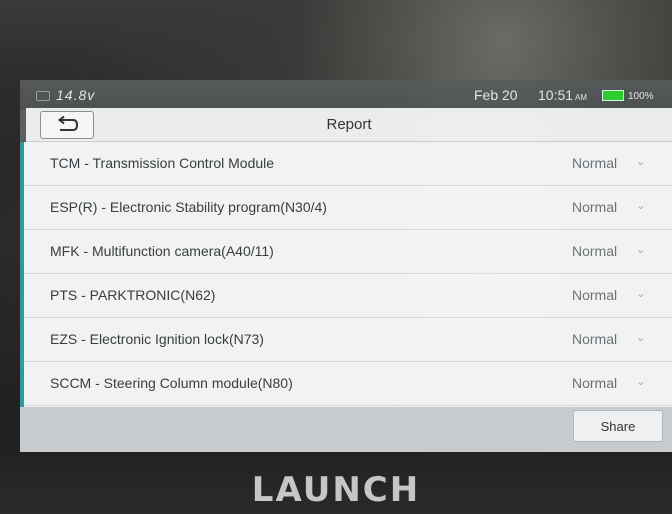 Image resolution: width=672 pixels, height=514 pixels. I want to click on status-clock: 10:51, so click(556, 95).